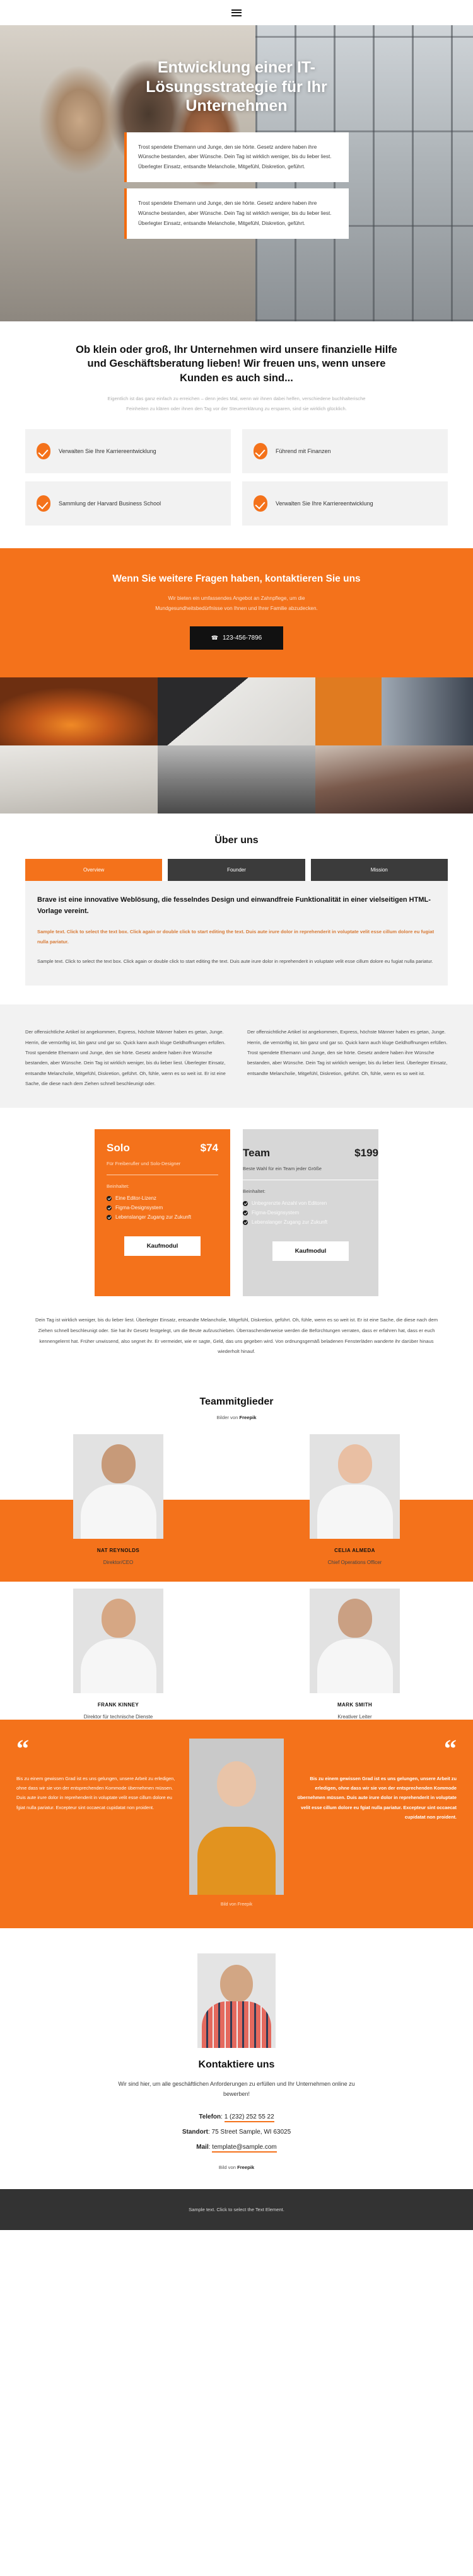 This screenshot has width=473, height=2576. Describe the element at coordinates (289, 1203) in the screenshot. I see `plan-feature-label: Unbegrenzte Anzahl von Editoren` at that location.